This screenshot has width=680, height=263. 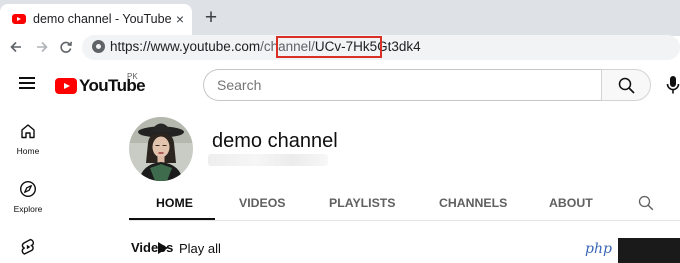 I want to click on active-tab-indicator, so click(x=172, y=219).